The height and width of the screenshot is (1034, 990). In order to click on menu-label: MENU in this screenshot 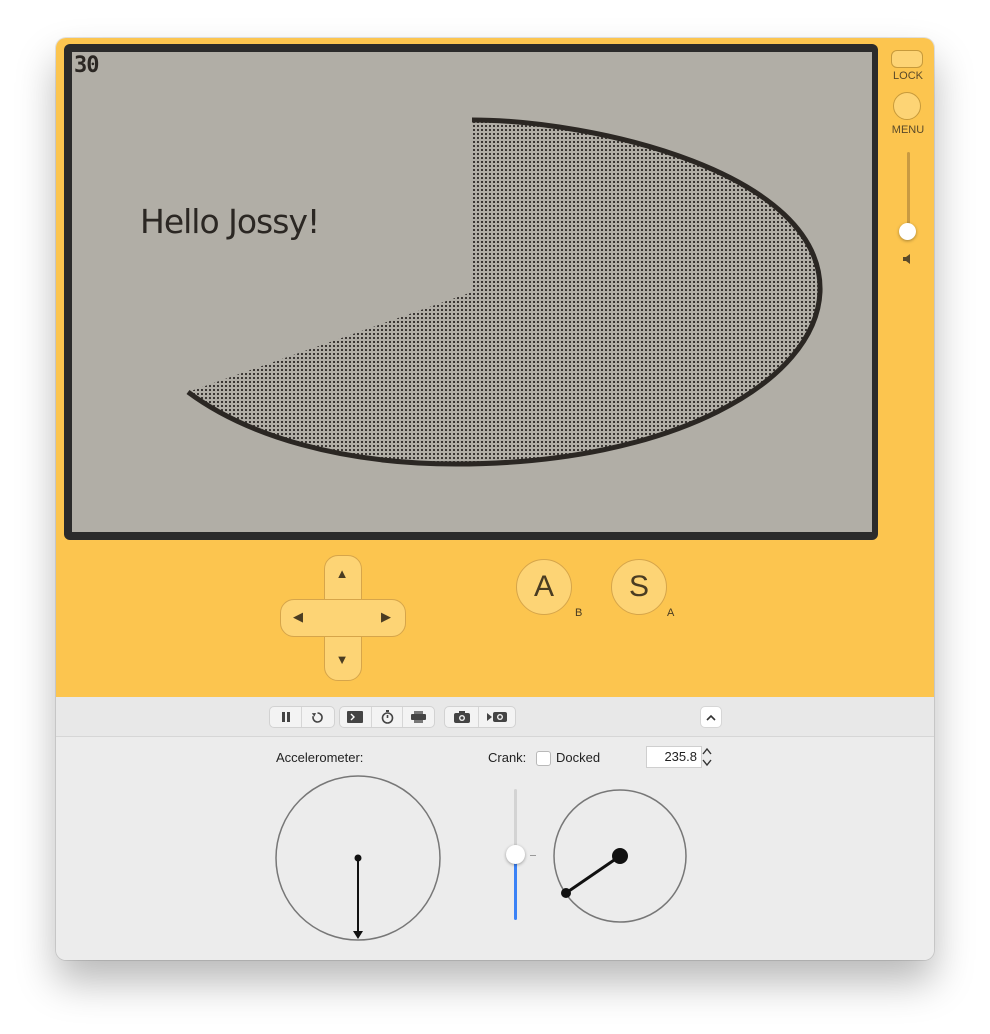, I will do `click(908, 130)`.